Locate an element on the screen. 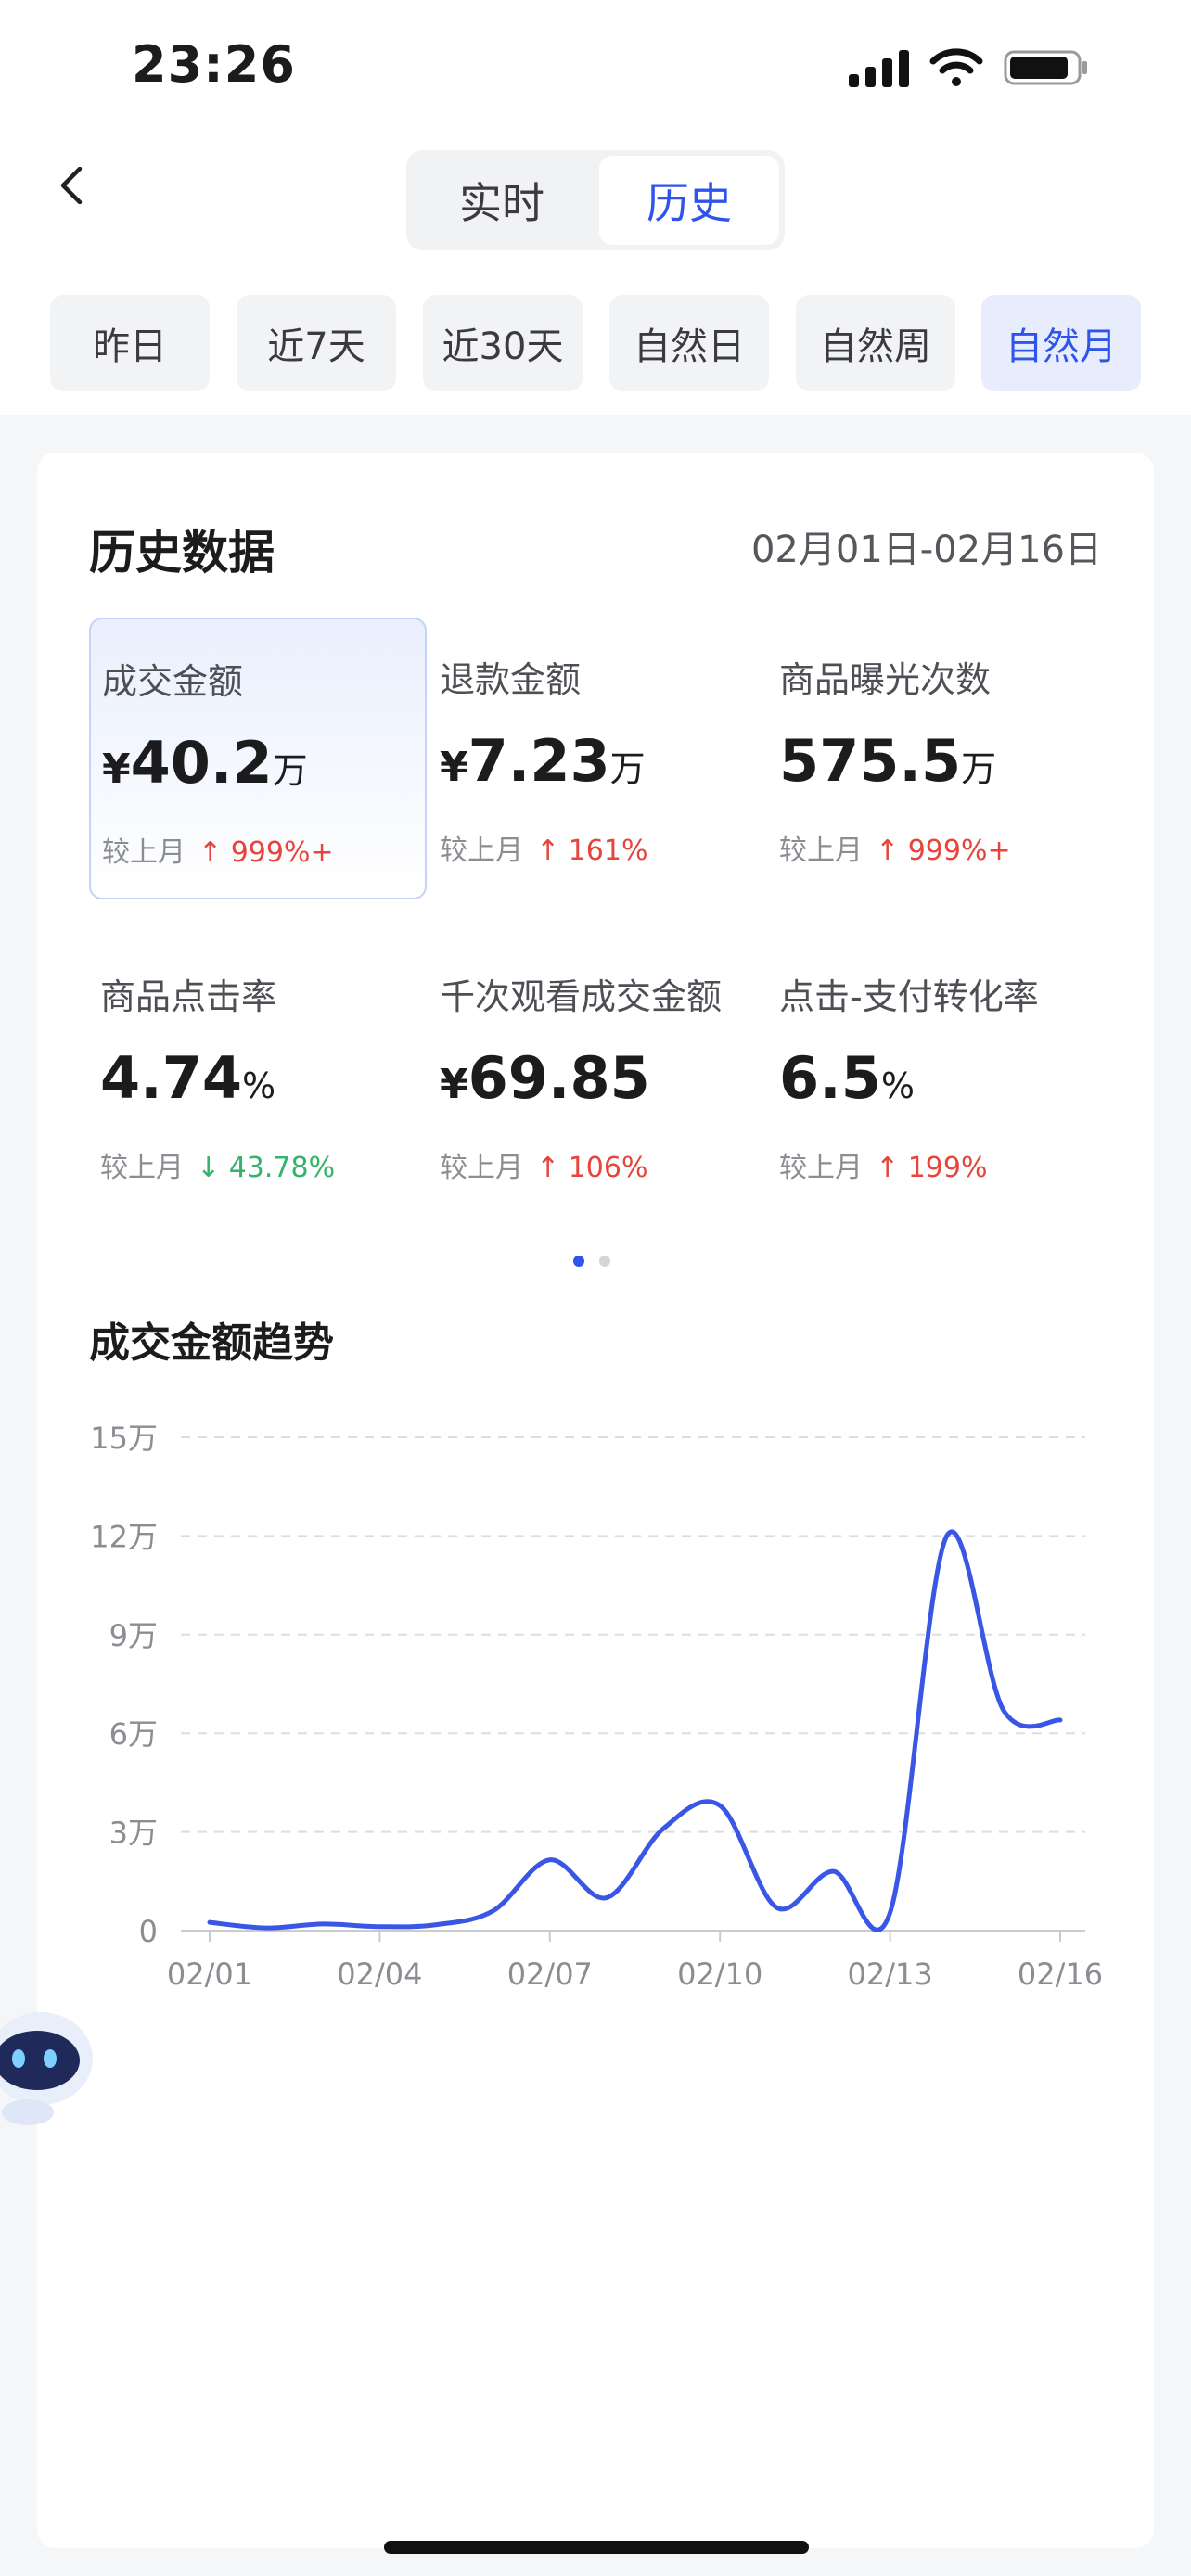 The height and width of the screenshot is (2576, 1191). card-title: 历史数据 is located at coordinates (182, 553).